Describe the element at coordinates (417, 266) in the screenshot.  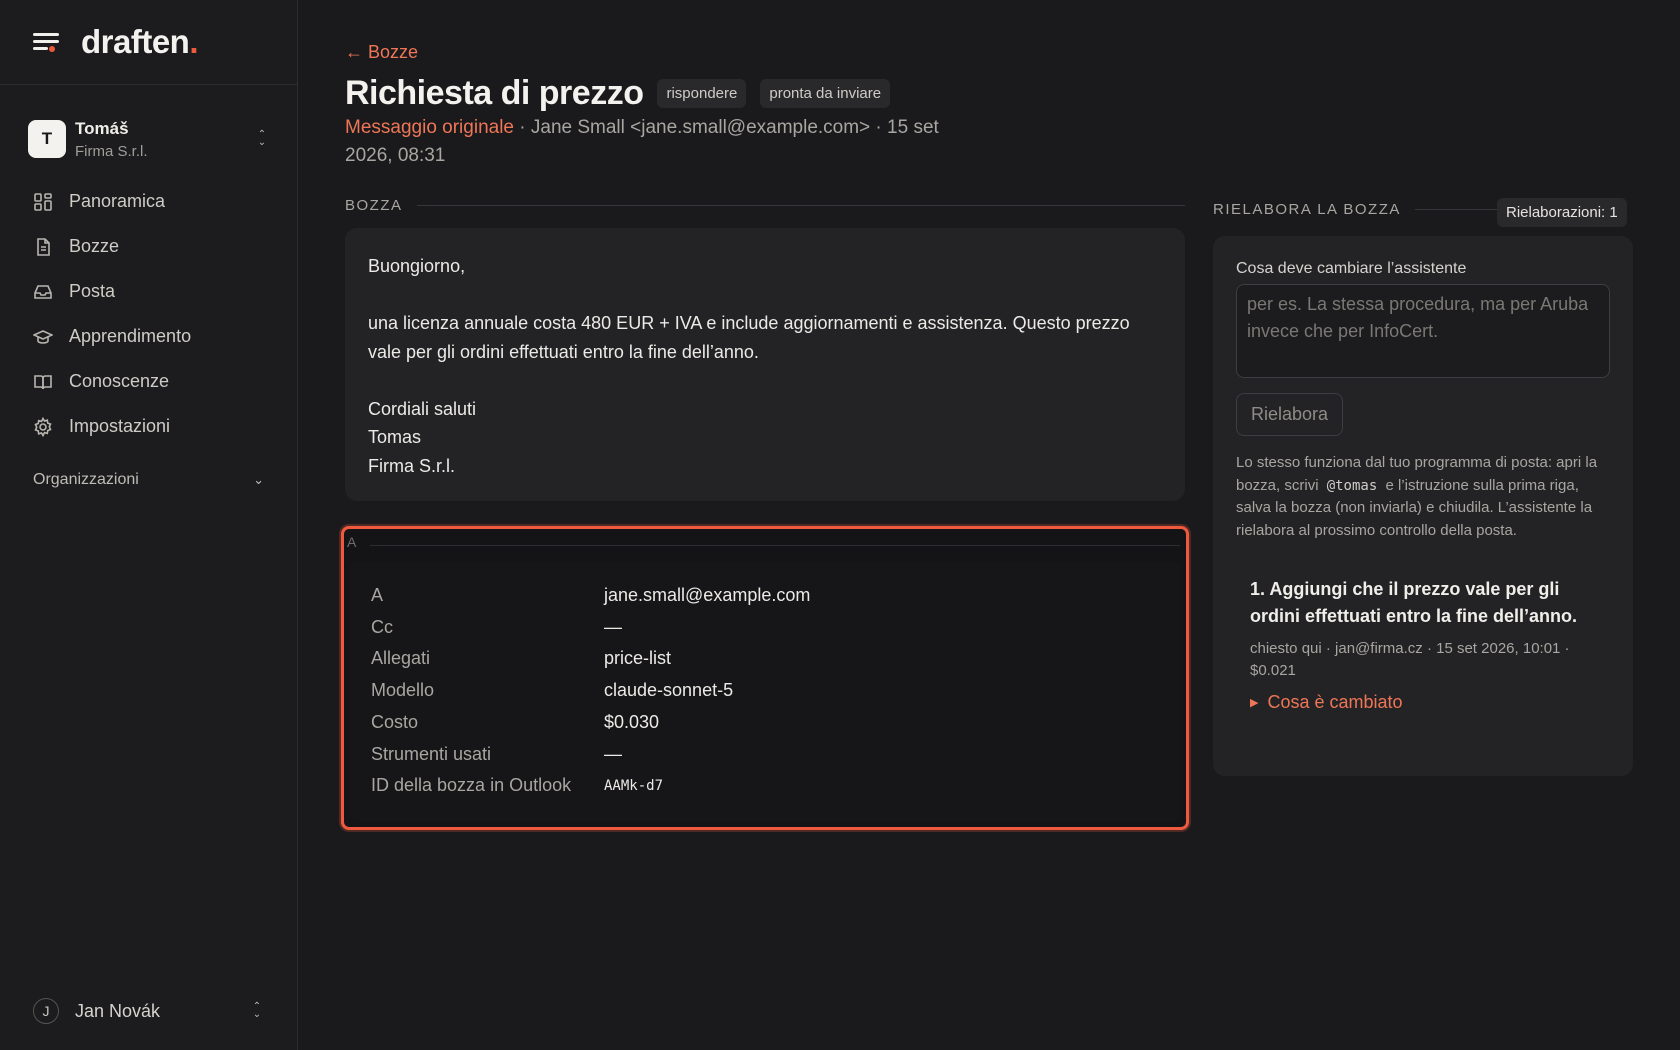
I see `draft-line: Buongiorno,` at that location.